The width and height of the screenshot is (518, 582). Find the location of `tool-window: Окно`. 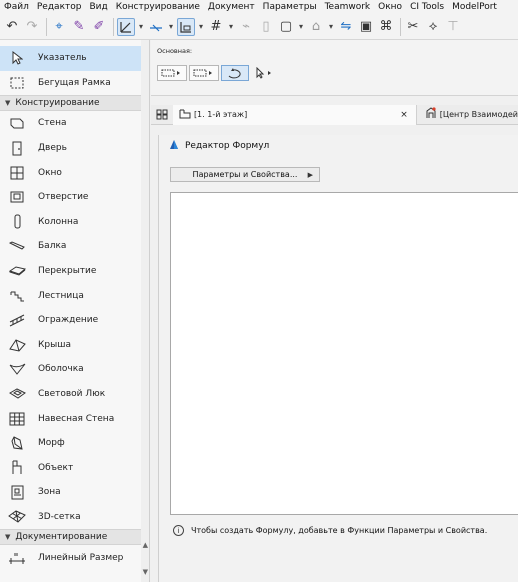

tool-window: Окно is located at coordinates (74, 172).